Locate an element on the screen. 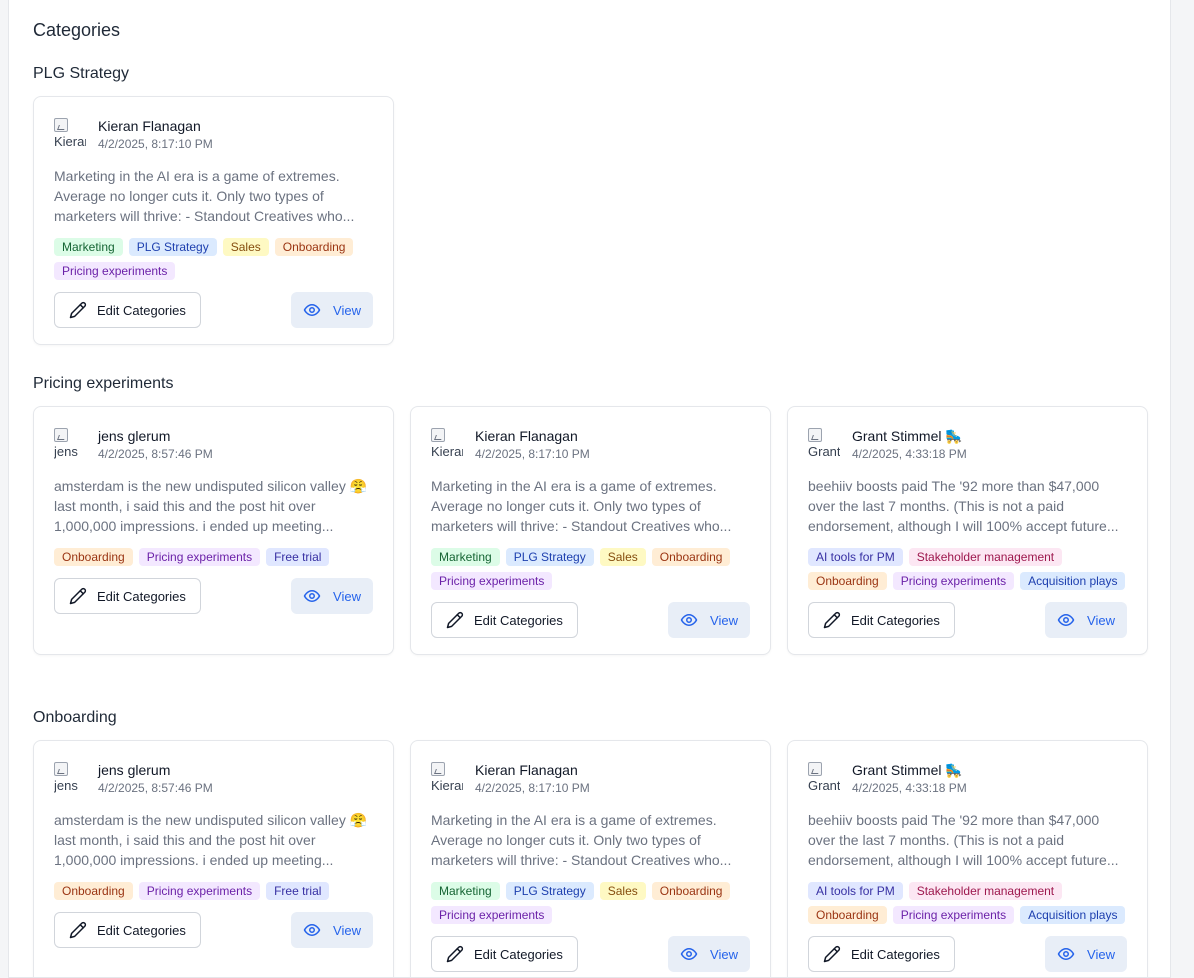  category-tag: Free trial is located at coordinates (298, 557).